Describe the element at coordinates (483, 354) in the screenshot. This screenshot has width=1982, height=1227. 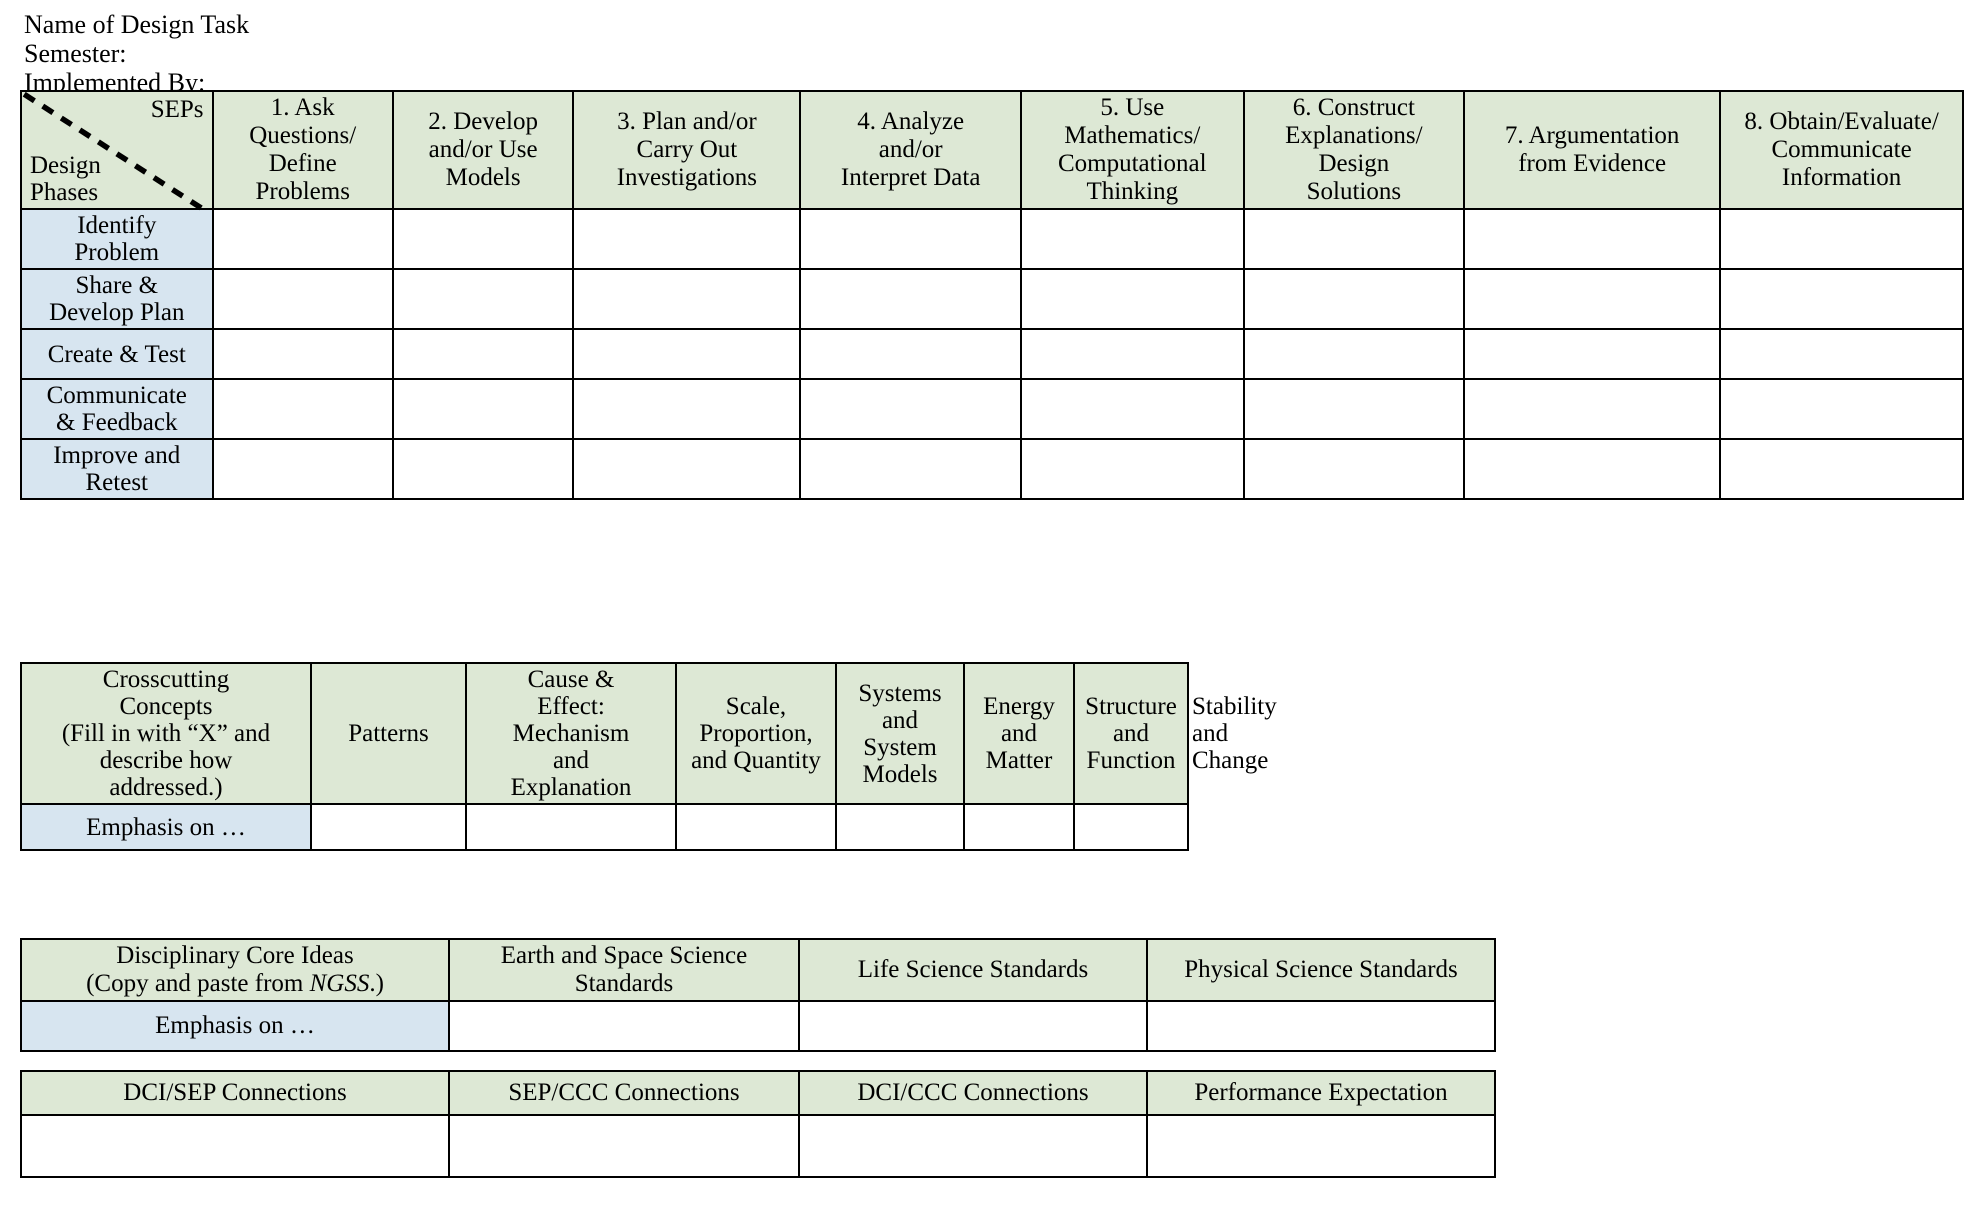
I see `sep-cell-r3c2` at that location.